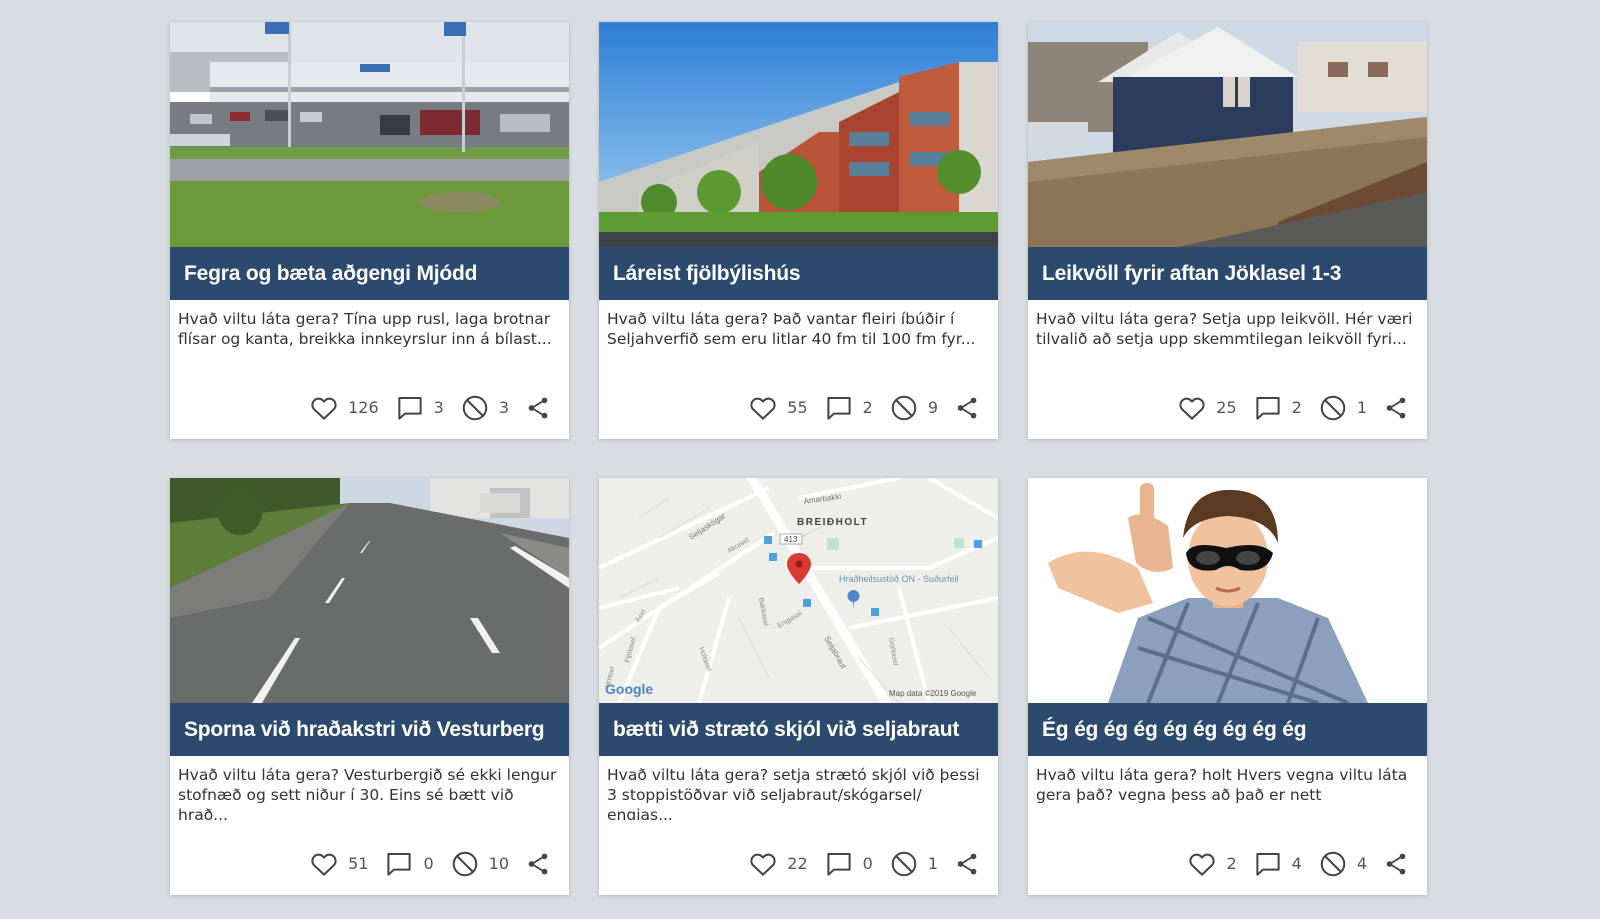 This screenshot has width=1600, height=919. What do you see at coordinates (369, 729) in the screenshot?
I see `card-title: Sporna við hraðakstri við Vesturberg` at bounding box center [369, 729].